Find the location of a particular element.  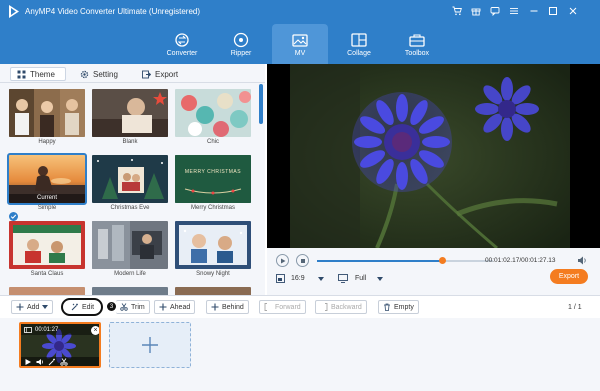

empty-button: Empty is located at coordinates (398, 307).